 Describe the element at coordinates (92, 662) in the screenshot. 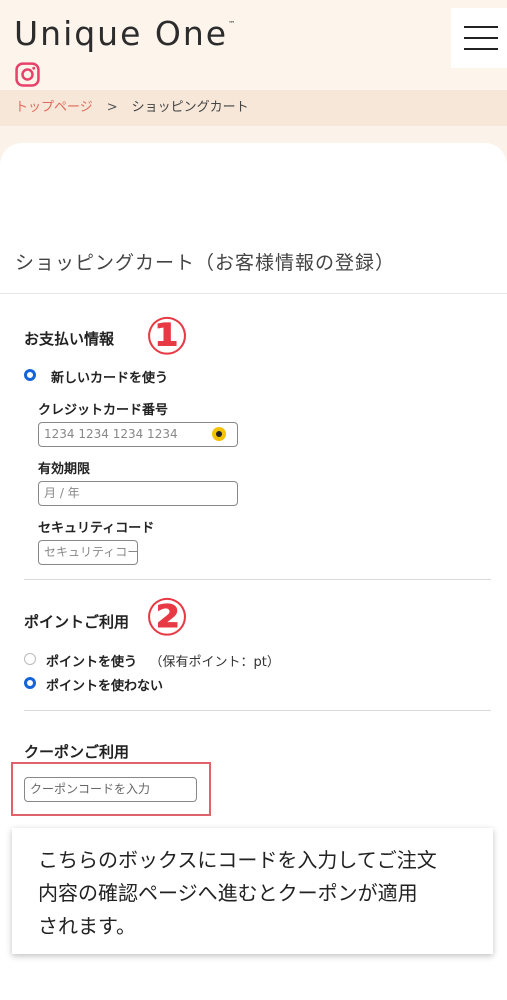

I see `use-points-text: ポイントを使う` at that location.